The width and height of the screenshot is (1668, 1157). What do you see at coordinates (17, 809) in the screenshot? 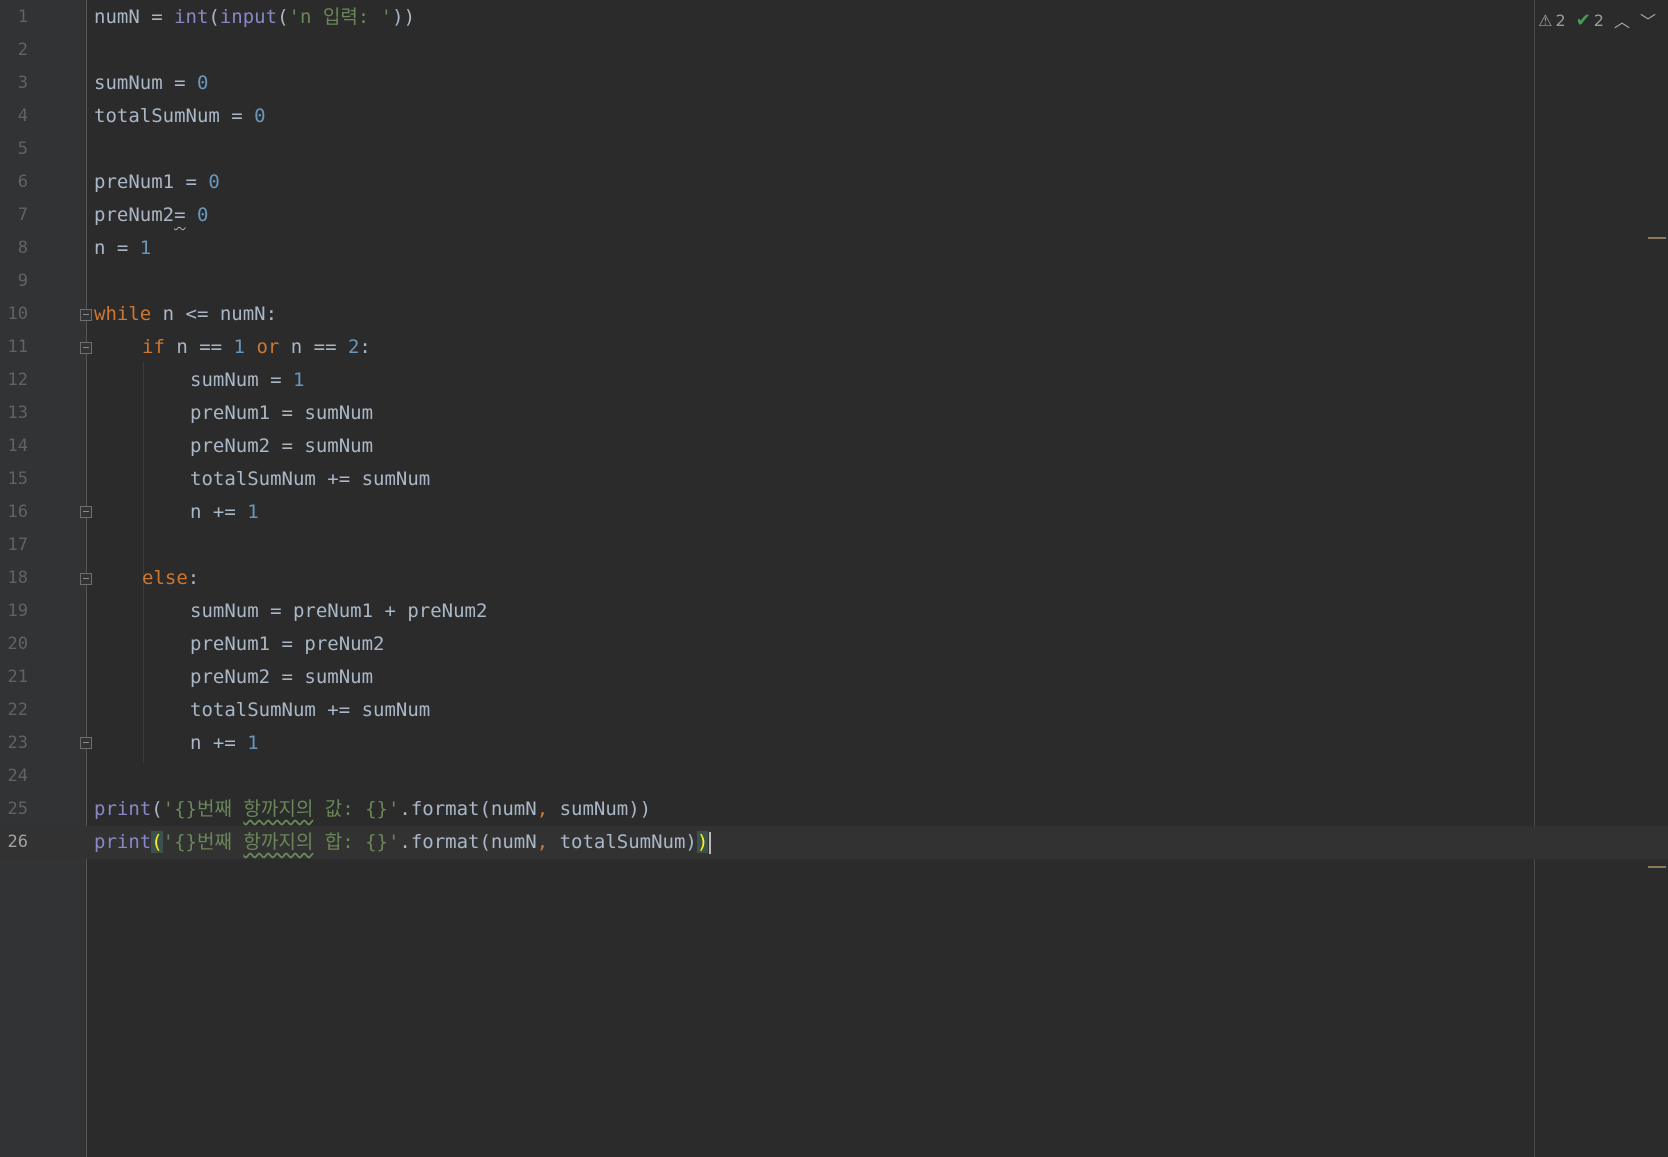
I see `line-number: 25` at bounding box center [17, 809].